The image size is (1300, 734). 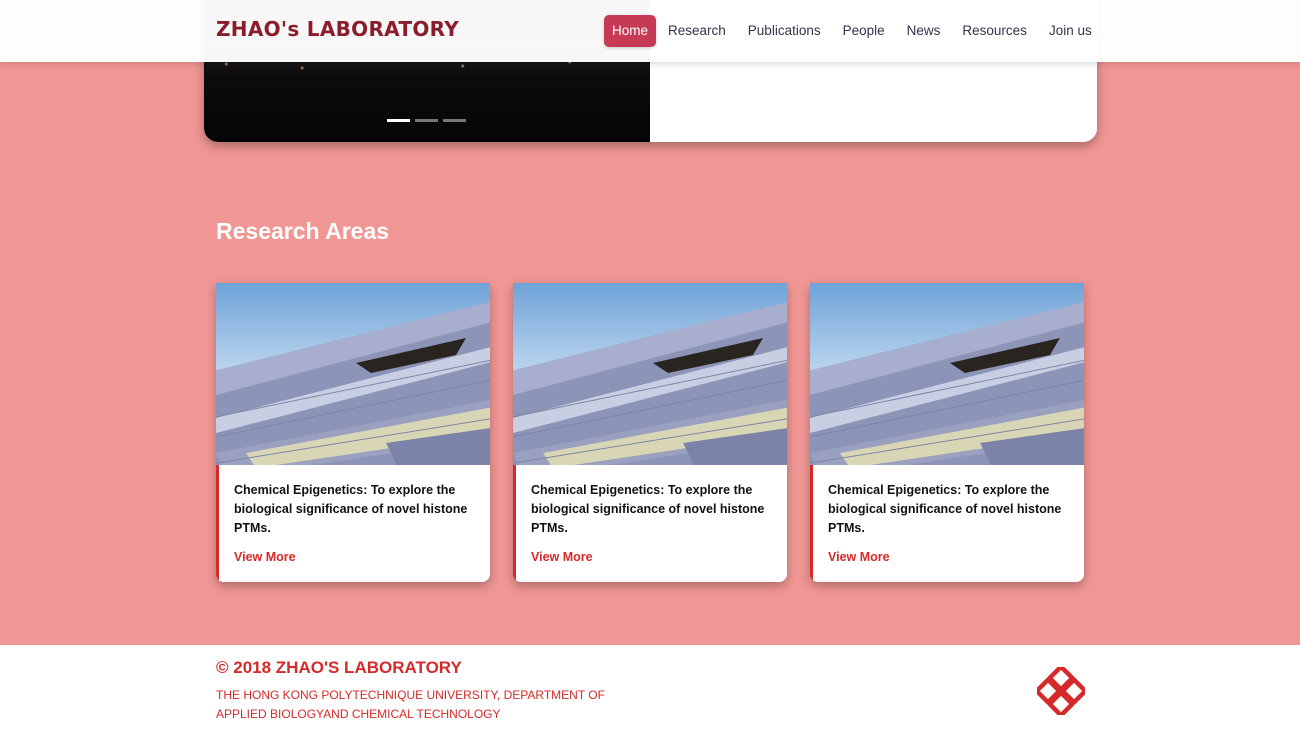 What do you see at coordinates (924, 31) in the screenshot?
I see `nav-news: News` at bounding box center [924, 31].